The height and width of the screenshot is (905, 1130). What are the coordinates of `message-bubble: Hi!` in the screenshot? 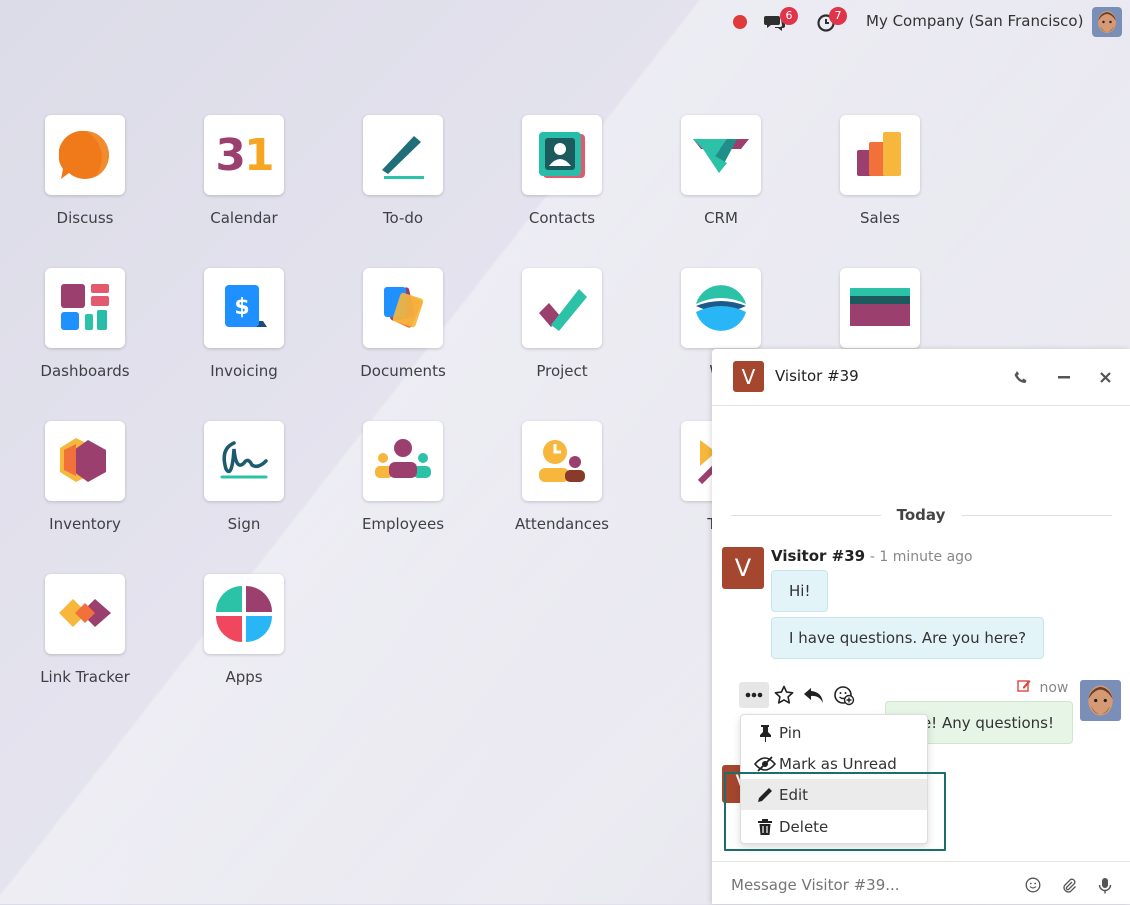 It's located at (800, 591).